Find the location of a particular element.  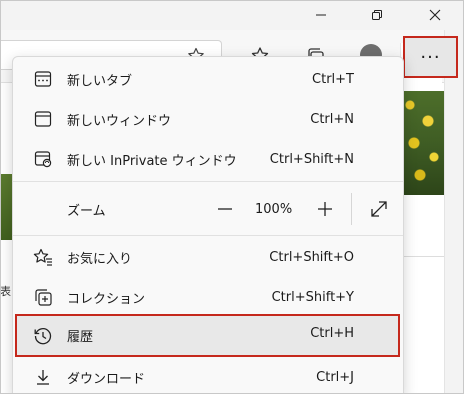

menu-label: コレクション is located at coordinates (106, 299).